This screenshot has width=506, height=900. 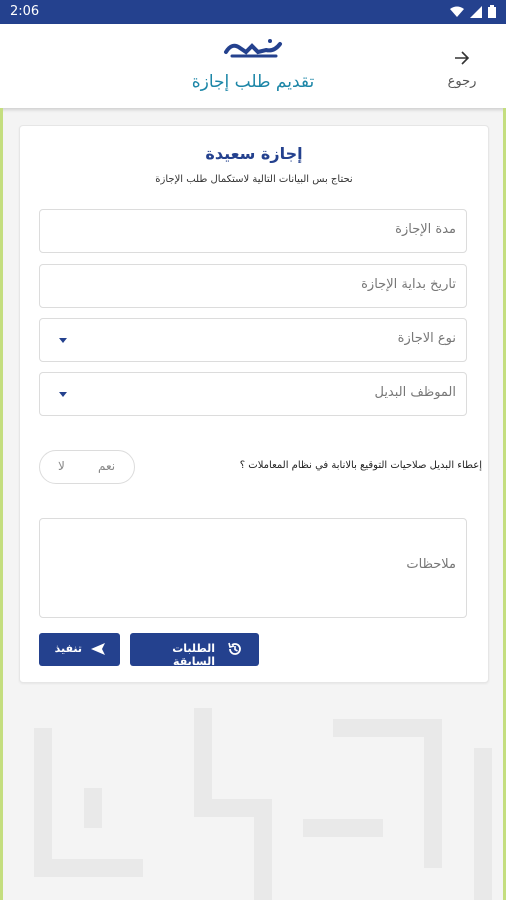 I want to click on previous-requests-button: الطلبات السابقة, so click(x=194, y=650).